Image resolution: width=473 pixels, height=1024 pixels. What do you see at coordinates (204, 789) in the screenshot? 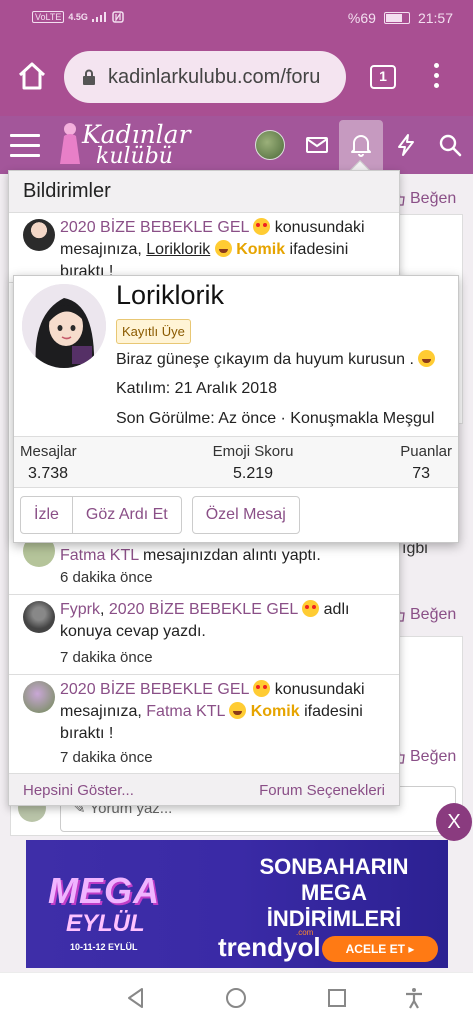
I see `notifications-footer: Hepsini Göster... Forum Seçenekleri` at bounding box center [204, 789].